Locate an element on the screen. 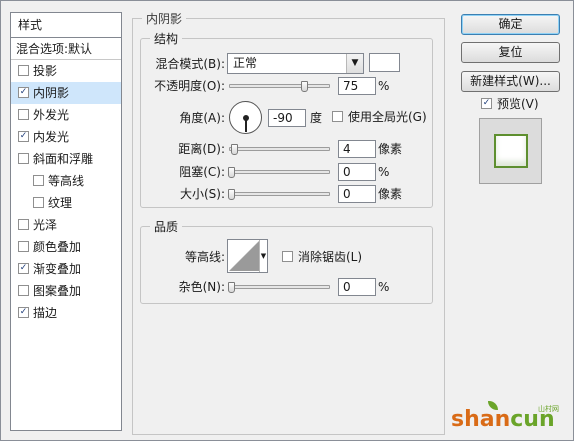 This screenshot has height=441, width=574. choke-percent: % is located at coordinates (384, 172).